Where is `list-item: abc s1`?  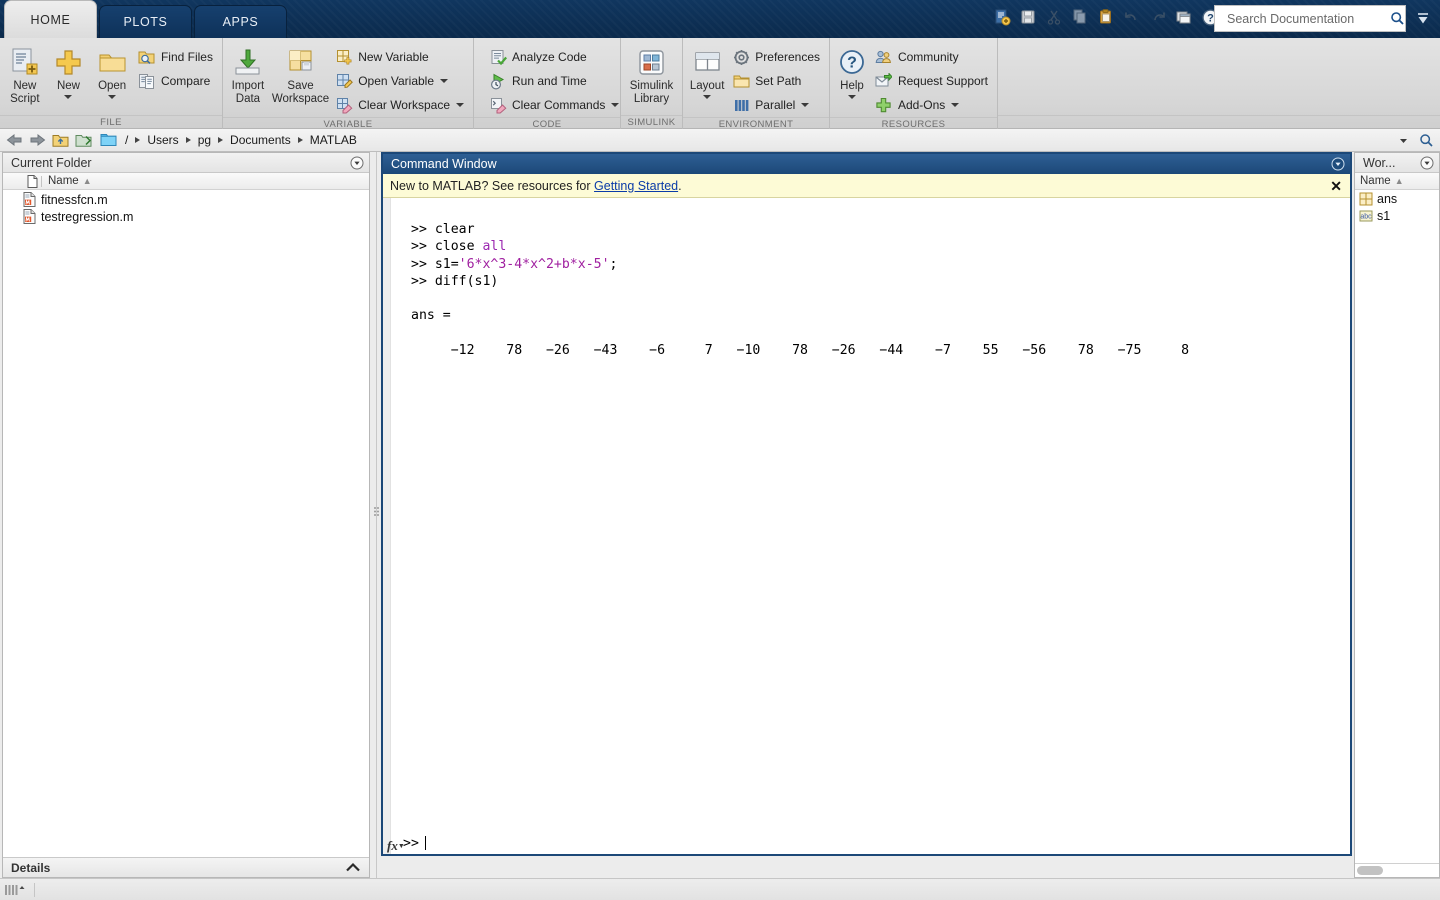 list-item: abc s1 is located at coordinates (1397, 215).